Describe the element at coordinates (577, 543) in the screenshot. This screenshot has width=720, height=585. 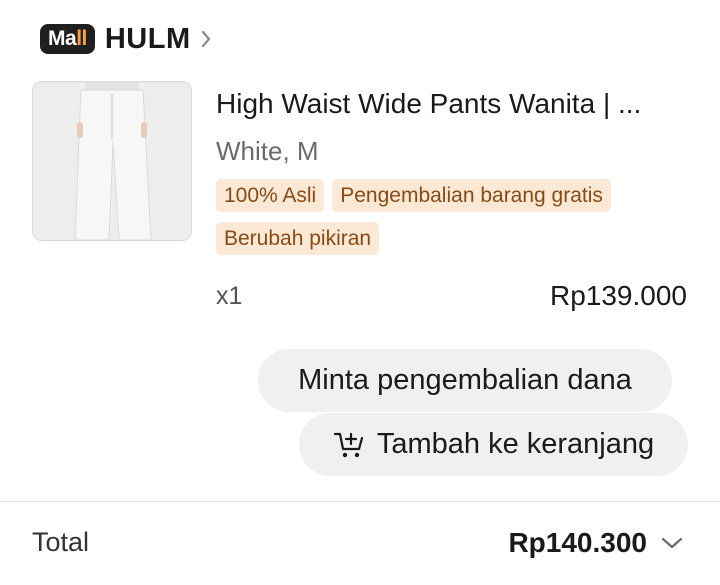
I see `total-value: Rp140.300` at that location.